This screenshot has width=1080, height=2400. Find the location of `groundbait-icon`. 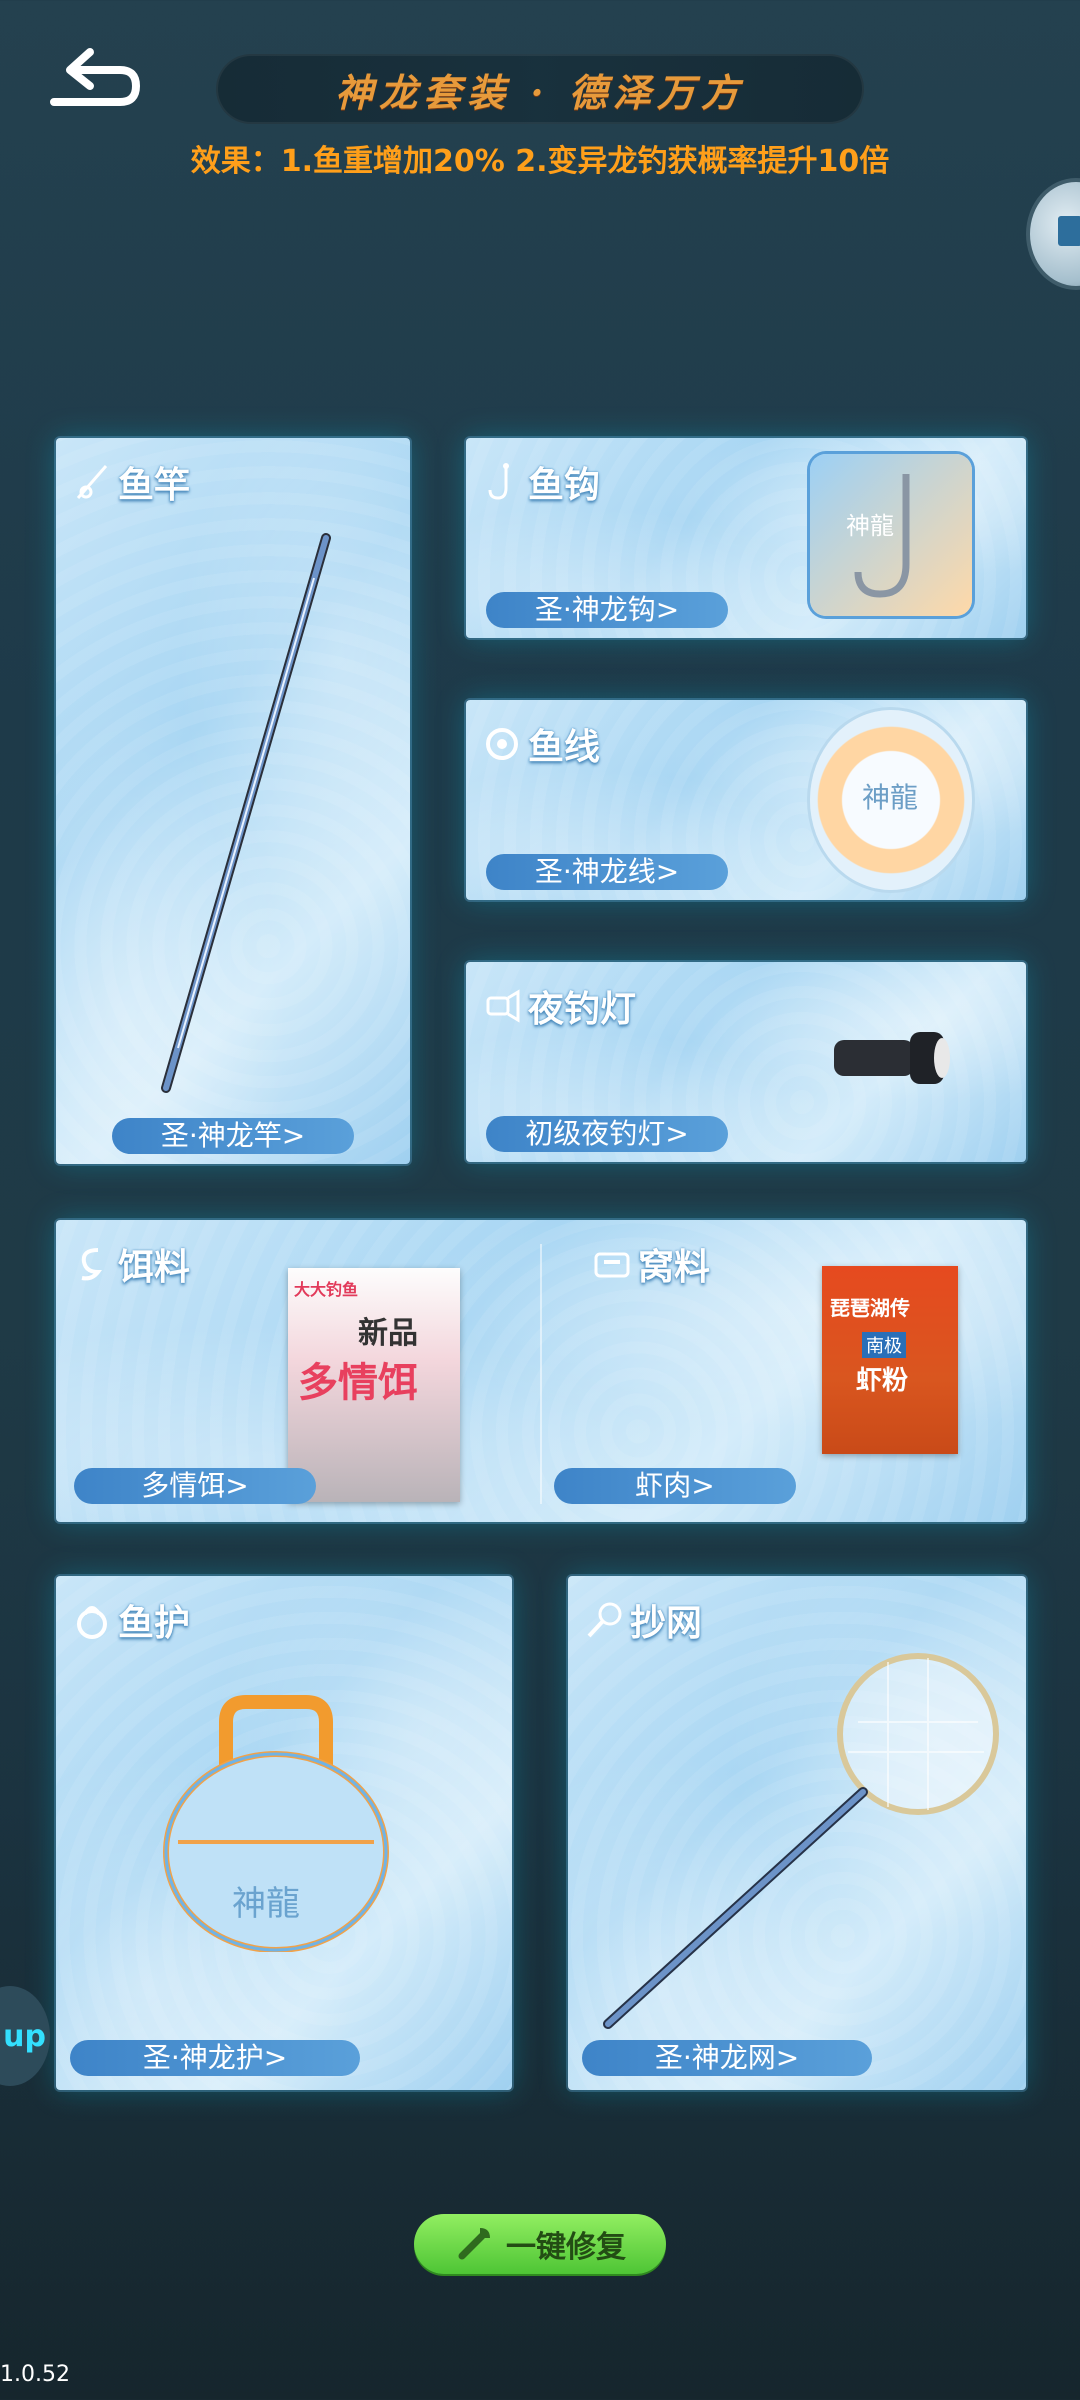

groundbait-icon is located at coordinates (612, 1265).